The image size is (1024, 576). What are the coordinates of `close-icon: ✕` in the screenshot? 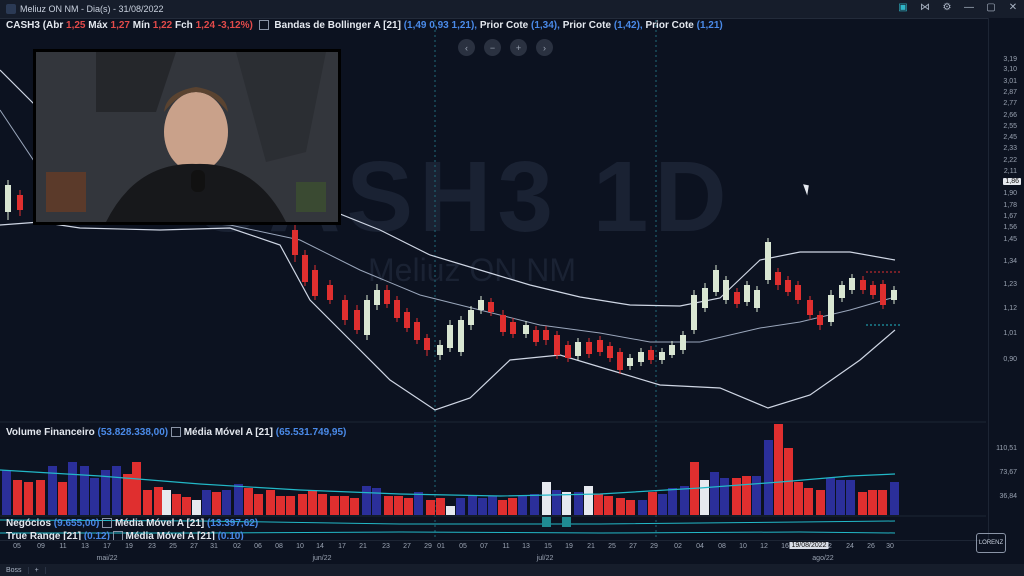 It's located at (1013, 7).